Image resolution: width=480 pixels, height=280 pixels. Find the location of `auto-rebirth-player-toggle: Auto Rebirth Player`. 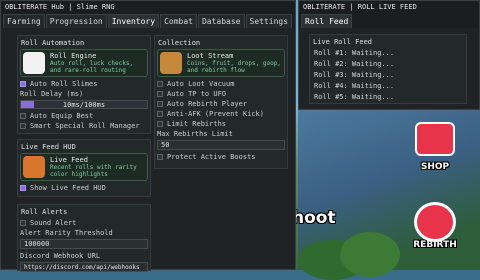

auto-rebirth-player-toggle: Auto Rebirth Player is located at coordinates (221, 104).